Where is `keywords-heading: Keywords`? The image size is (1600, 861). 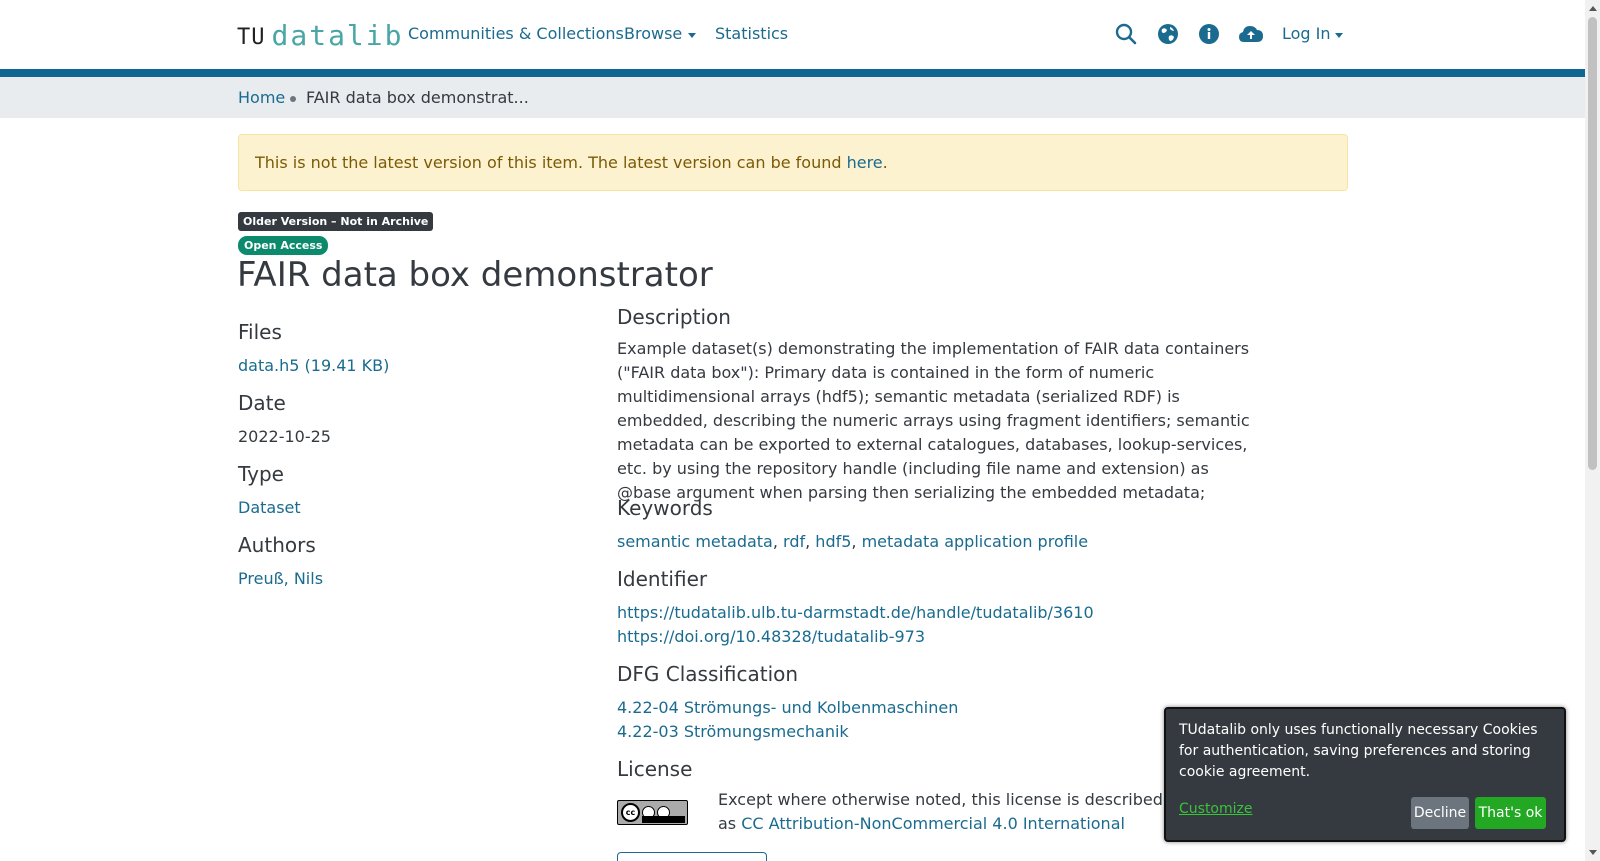 keywords-heading: Keywords is located at coordinates (665, 508).